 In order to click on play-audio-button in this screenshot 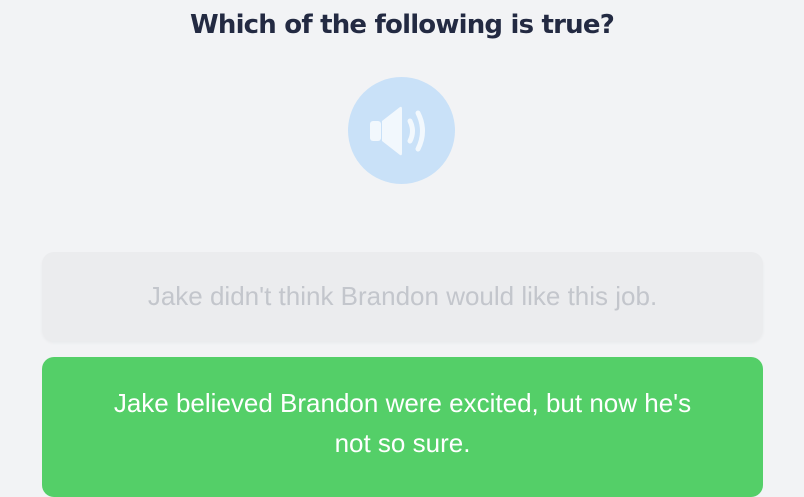, I will do `click(401, 130)`.